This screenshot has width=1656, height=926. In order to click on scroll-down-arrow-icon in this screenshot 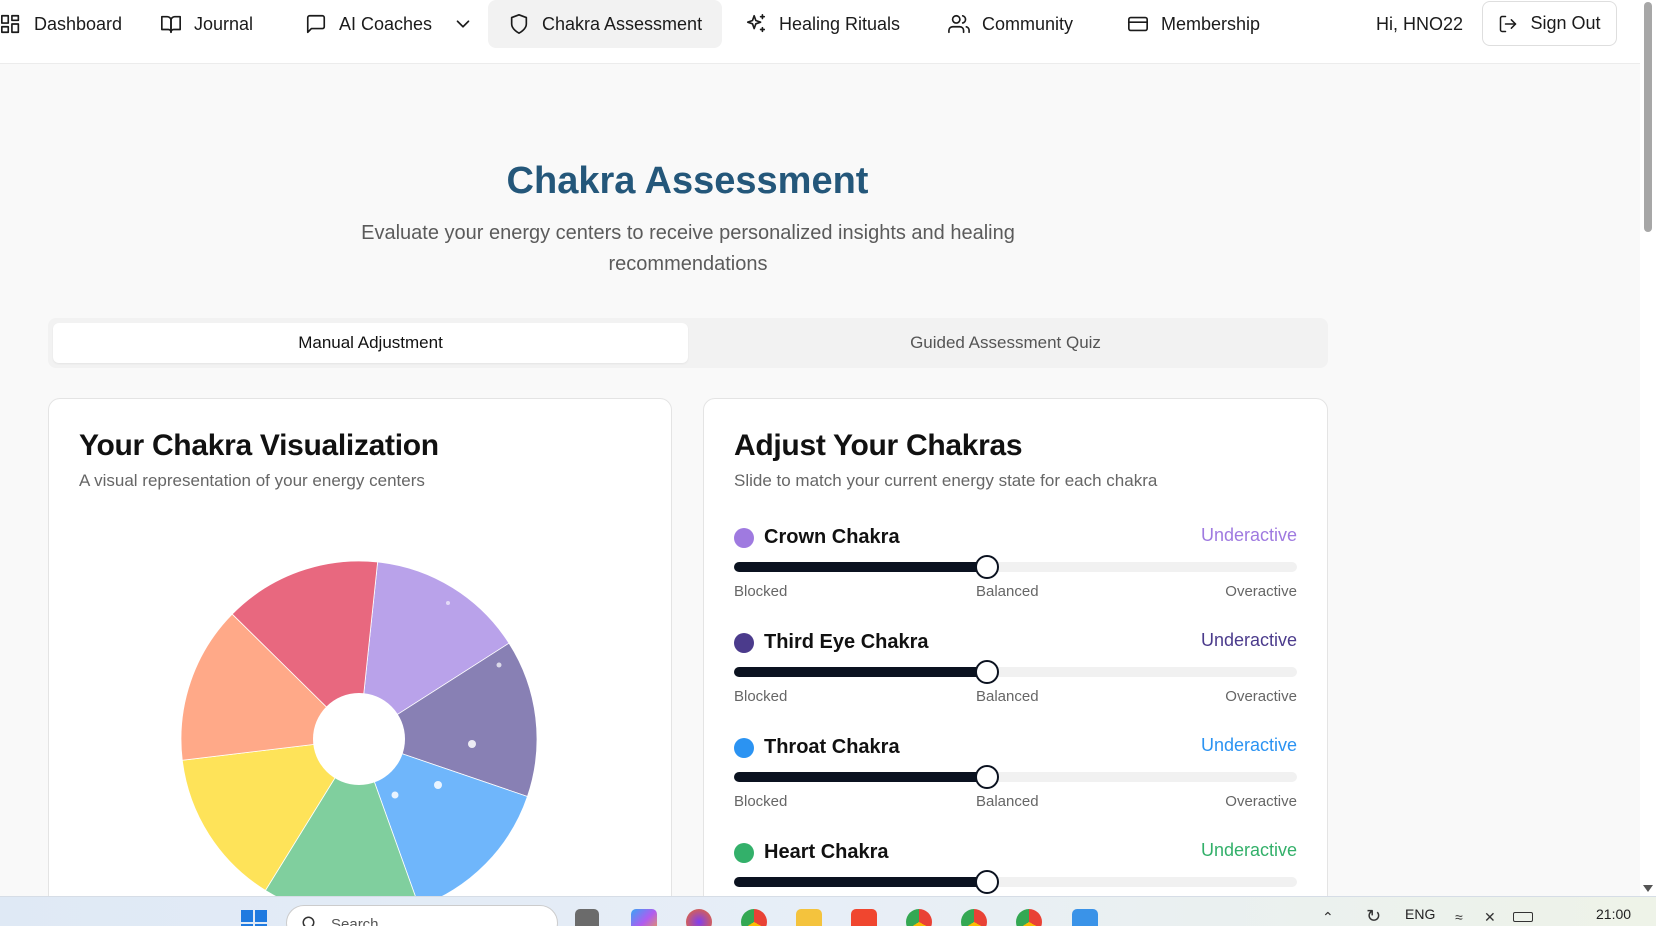, I will do `click(1648, 888)`.